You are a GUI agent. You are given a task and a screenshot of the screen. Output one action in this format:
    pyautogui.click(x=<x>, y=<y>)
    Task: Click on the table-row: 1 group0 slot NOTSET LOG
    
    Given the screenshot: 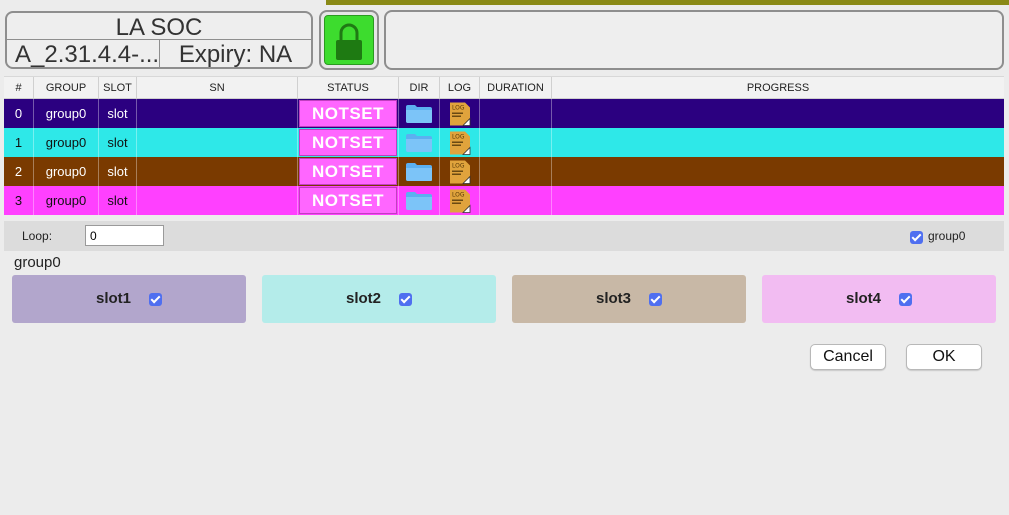 What is the action you would take?
    pyautogui.click(x=504, y=142)
    